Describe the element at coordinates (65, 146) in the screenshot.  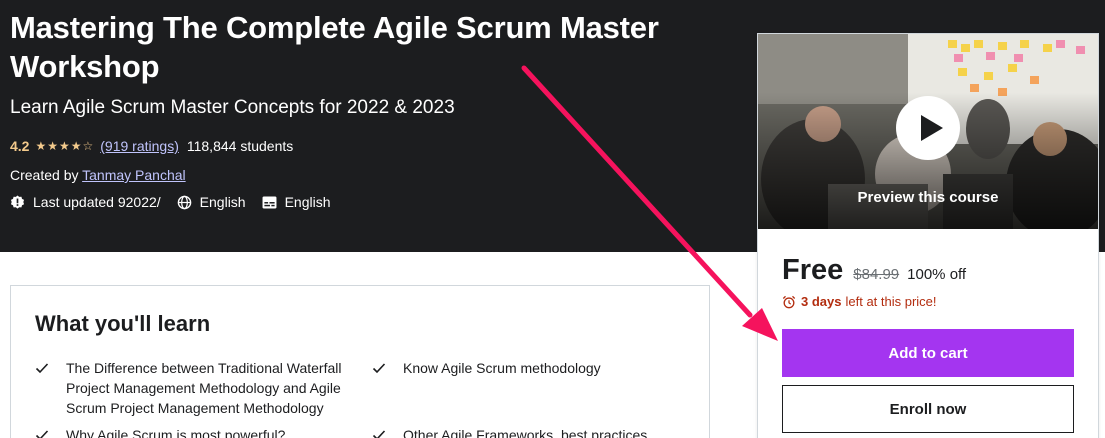
I see `star-rating-icon: ★★★★☆` at that location.